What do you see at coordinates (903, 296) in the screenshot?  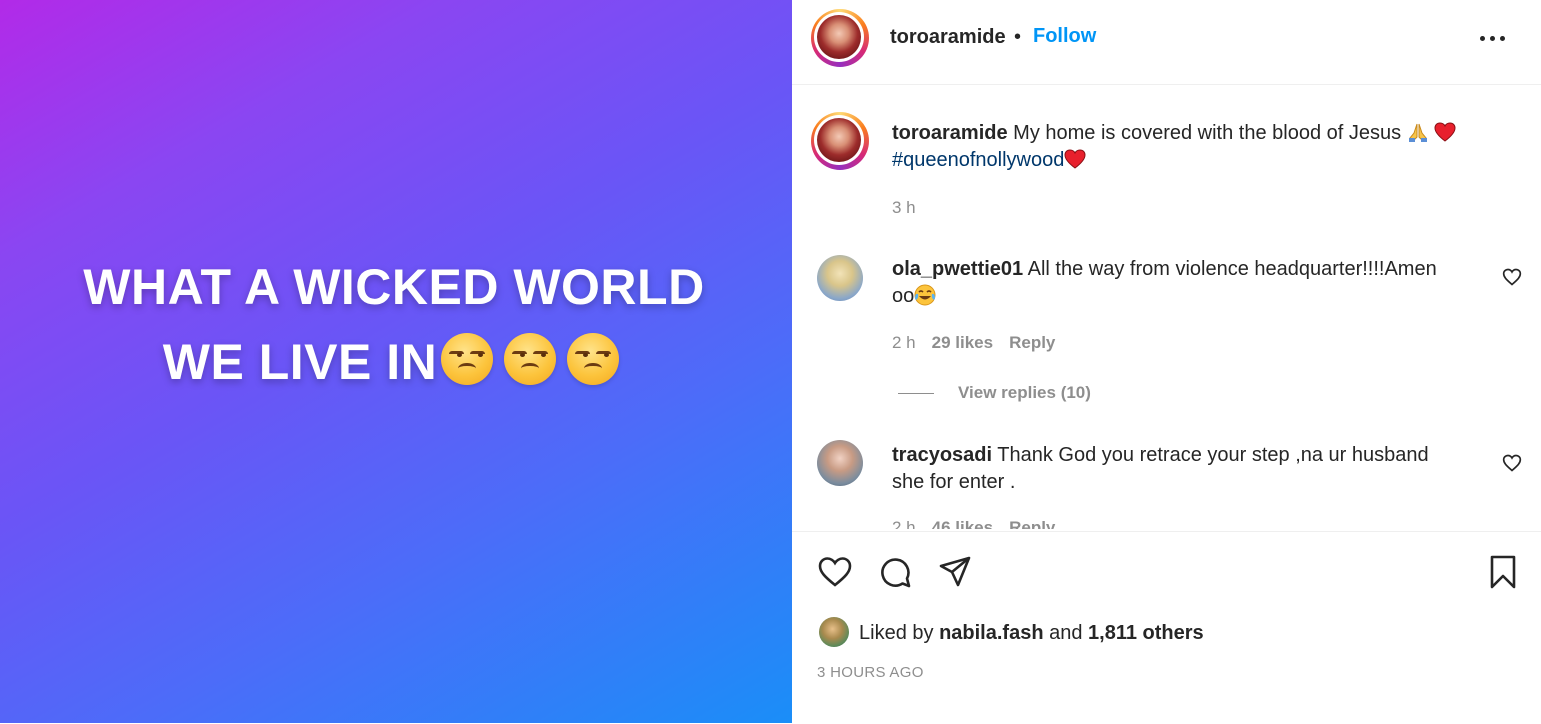 I see `comment-1-text-cont: oo` at bounding box center [903, 296].